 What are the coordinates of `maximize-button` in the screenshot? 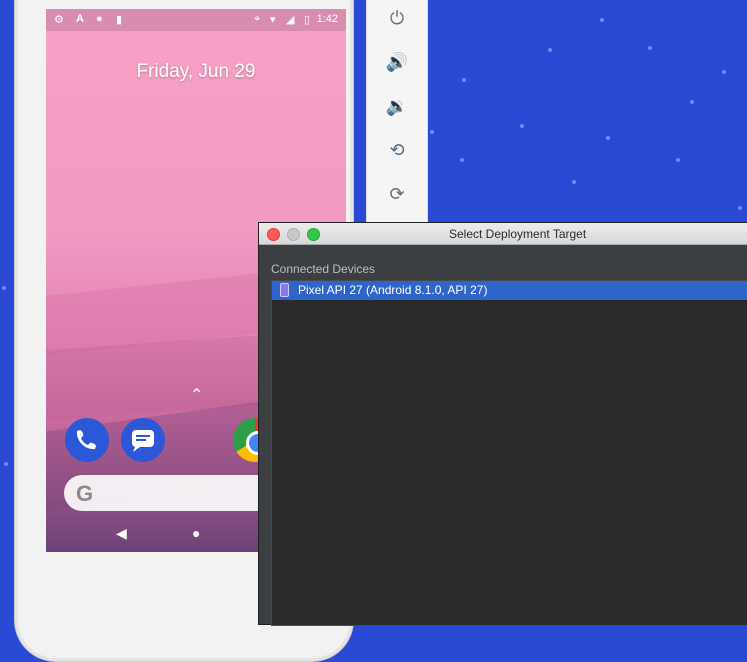 It's located at (313, 234).